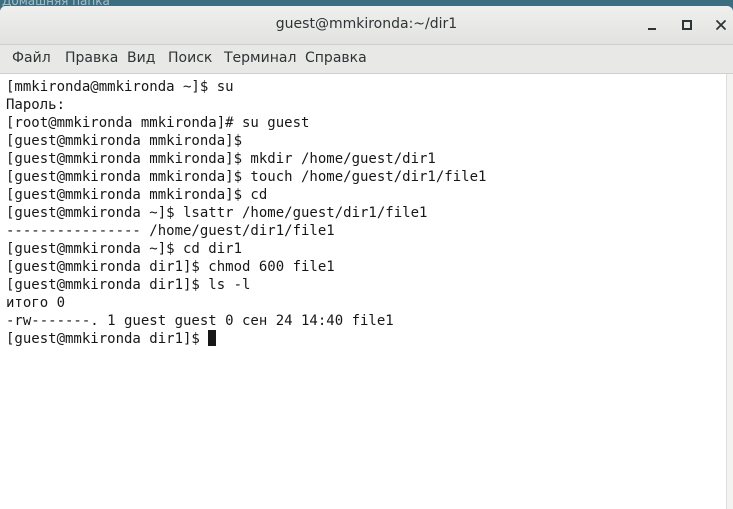  What do you see at coordinates (31, 58) in the screenshot?
I see `menu-file: Файл` at bounding box center [31, 58].